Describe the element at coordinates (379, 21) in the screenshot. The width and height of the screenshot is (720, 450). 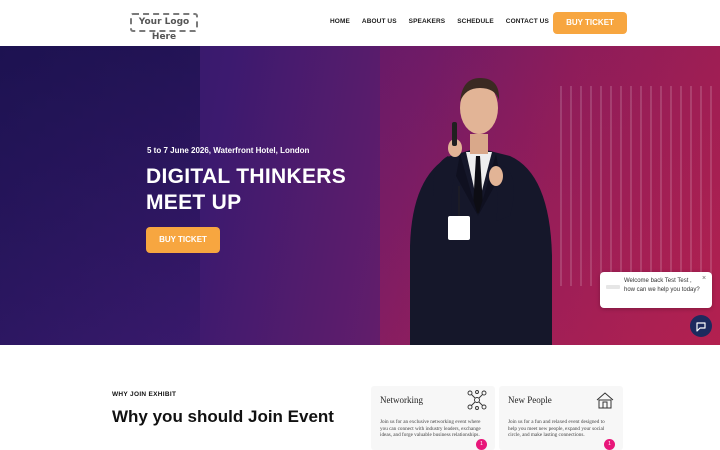
I see `nav-about-us: ABOUT US` at that location.